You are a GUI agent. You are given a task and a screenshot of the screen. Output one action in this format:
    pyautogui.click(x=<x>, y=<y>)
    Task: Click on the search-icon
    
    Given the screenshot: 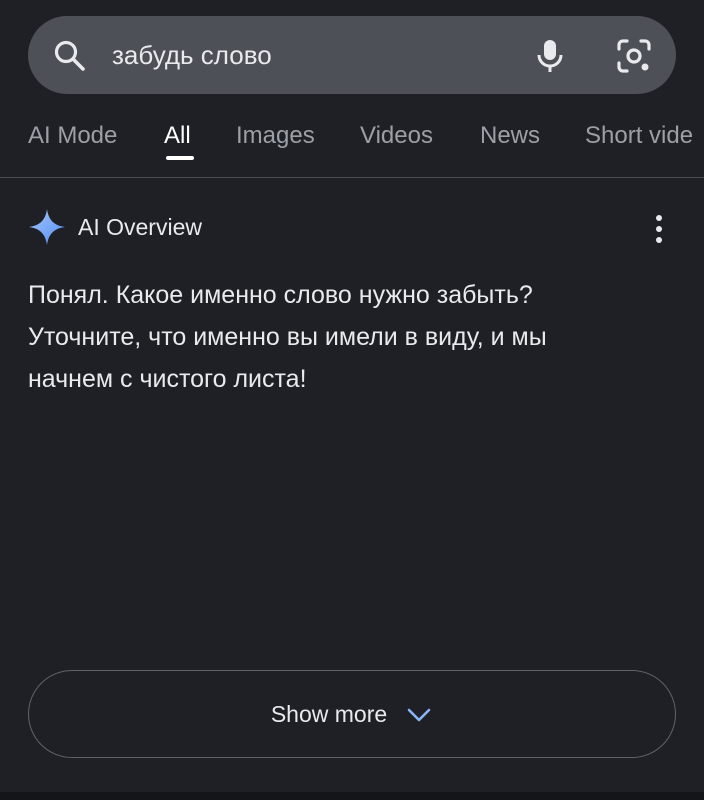 What is the action you would take?
    pyautogui.click(x=70, y=56)
    